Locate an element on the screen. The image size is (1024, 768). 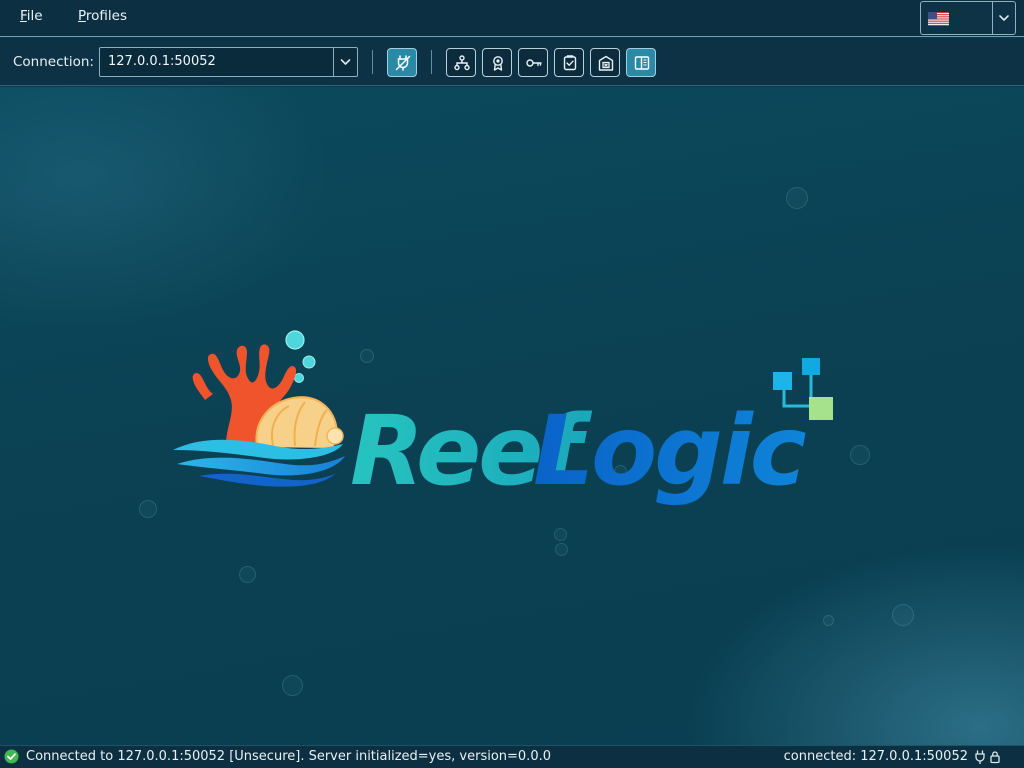
menu-file: File is located at coordinates (31, 16).